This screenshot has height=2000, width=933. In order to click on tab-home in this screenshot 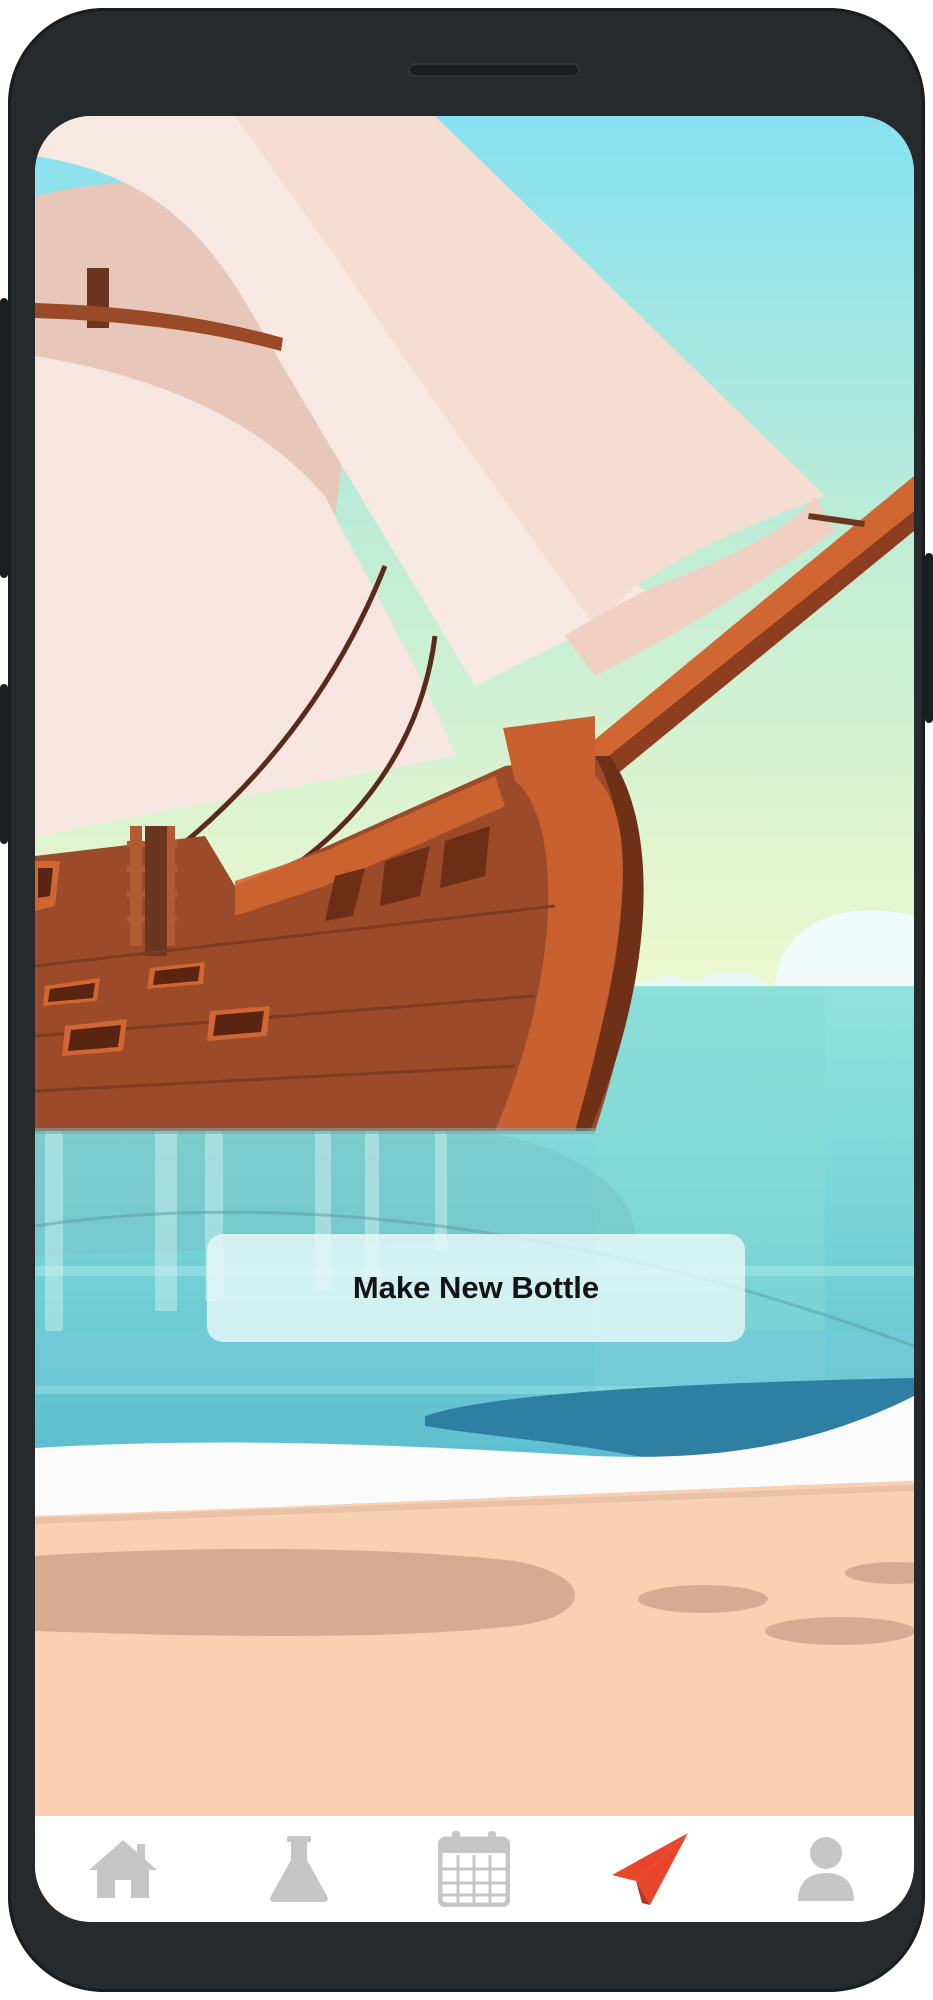, I will do `click(123, 1869)`.